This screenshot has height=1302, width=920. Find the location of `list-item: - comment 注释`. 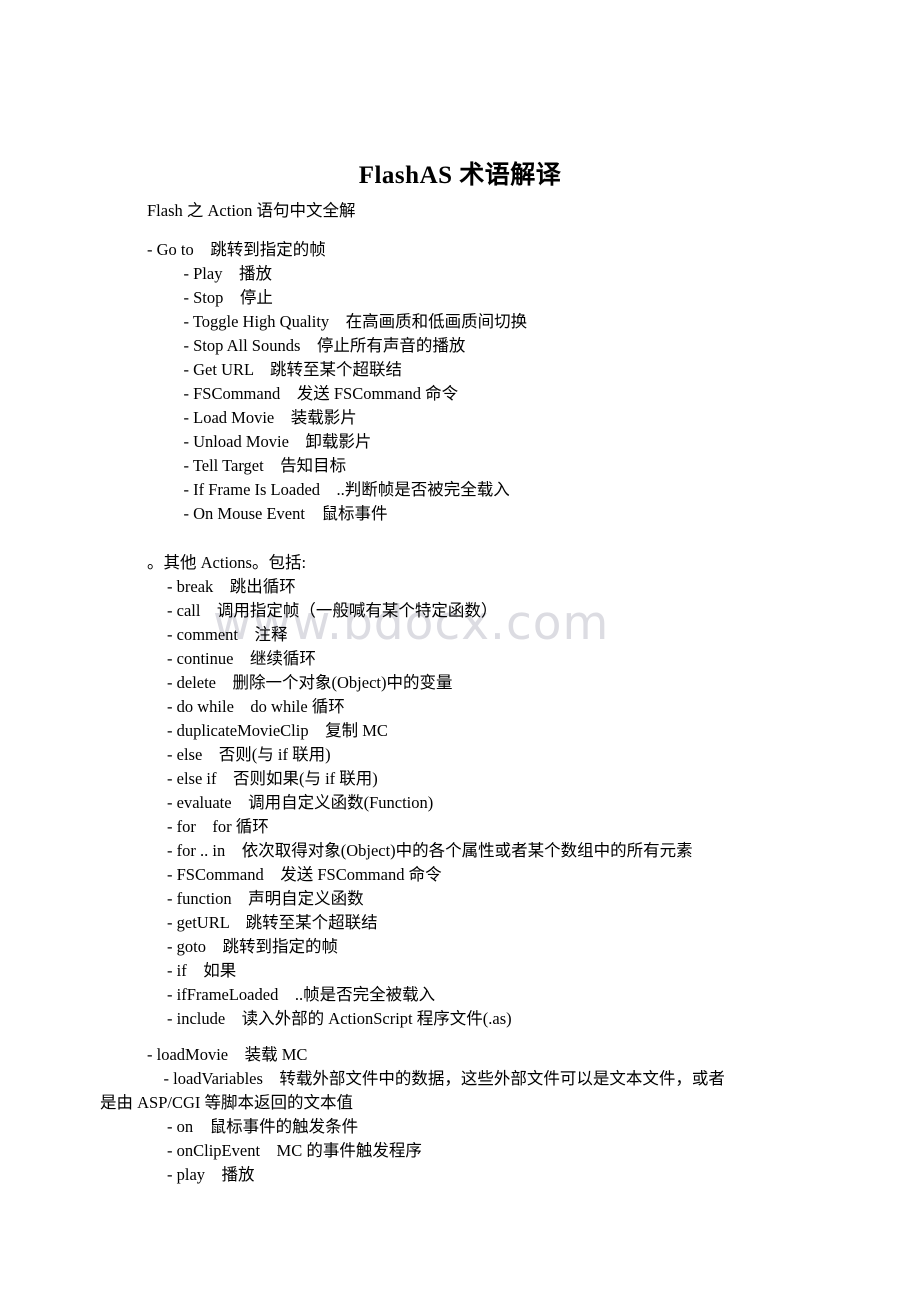

list-item: - comment 注释 is located at coordinates (227, 634).